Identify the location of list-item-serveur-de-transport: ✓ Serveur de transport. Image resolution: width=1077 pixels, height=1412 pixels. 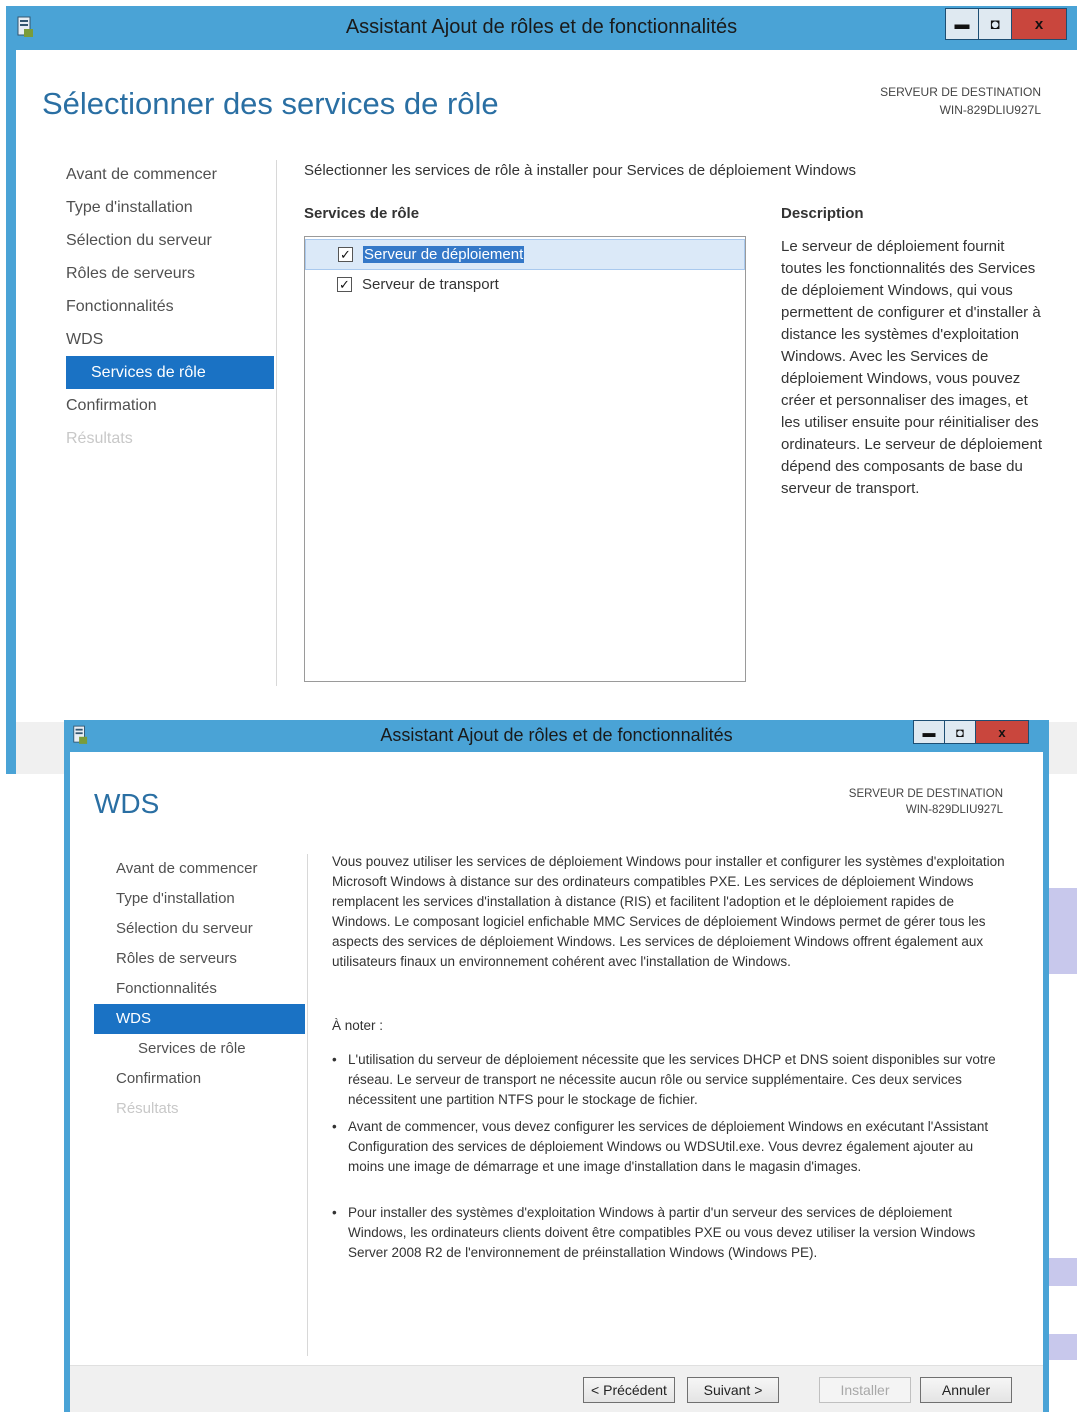
(525, 284).